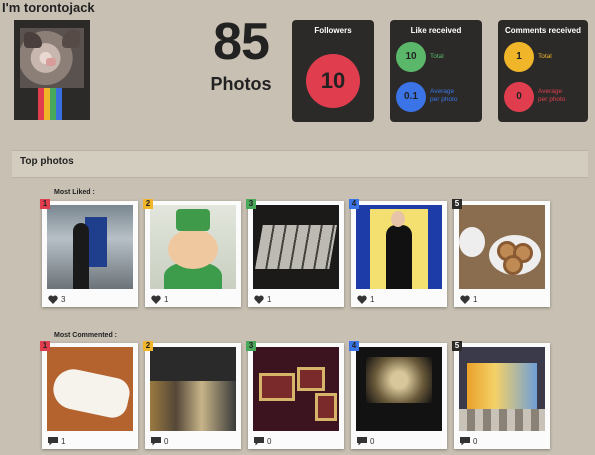 Image resolution: width=595 pixels, height=455 pixels. I want to click on comments-total-row: 1 Total, so click(547, 57).